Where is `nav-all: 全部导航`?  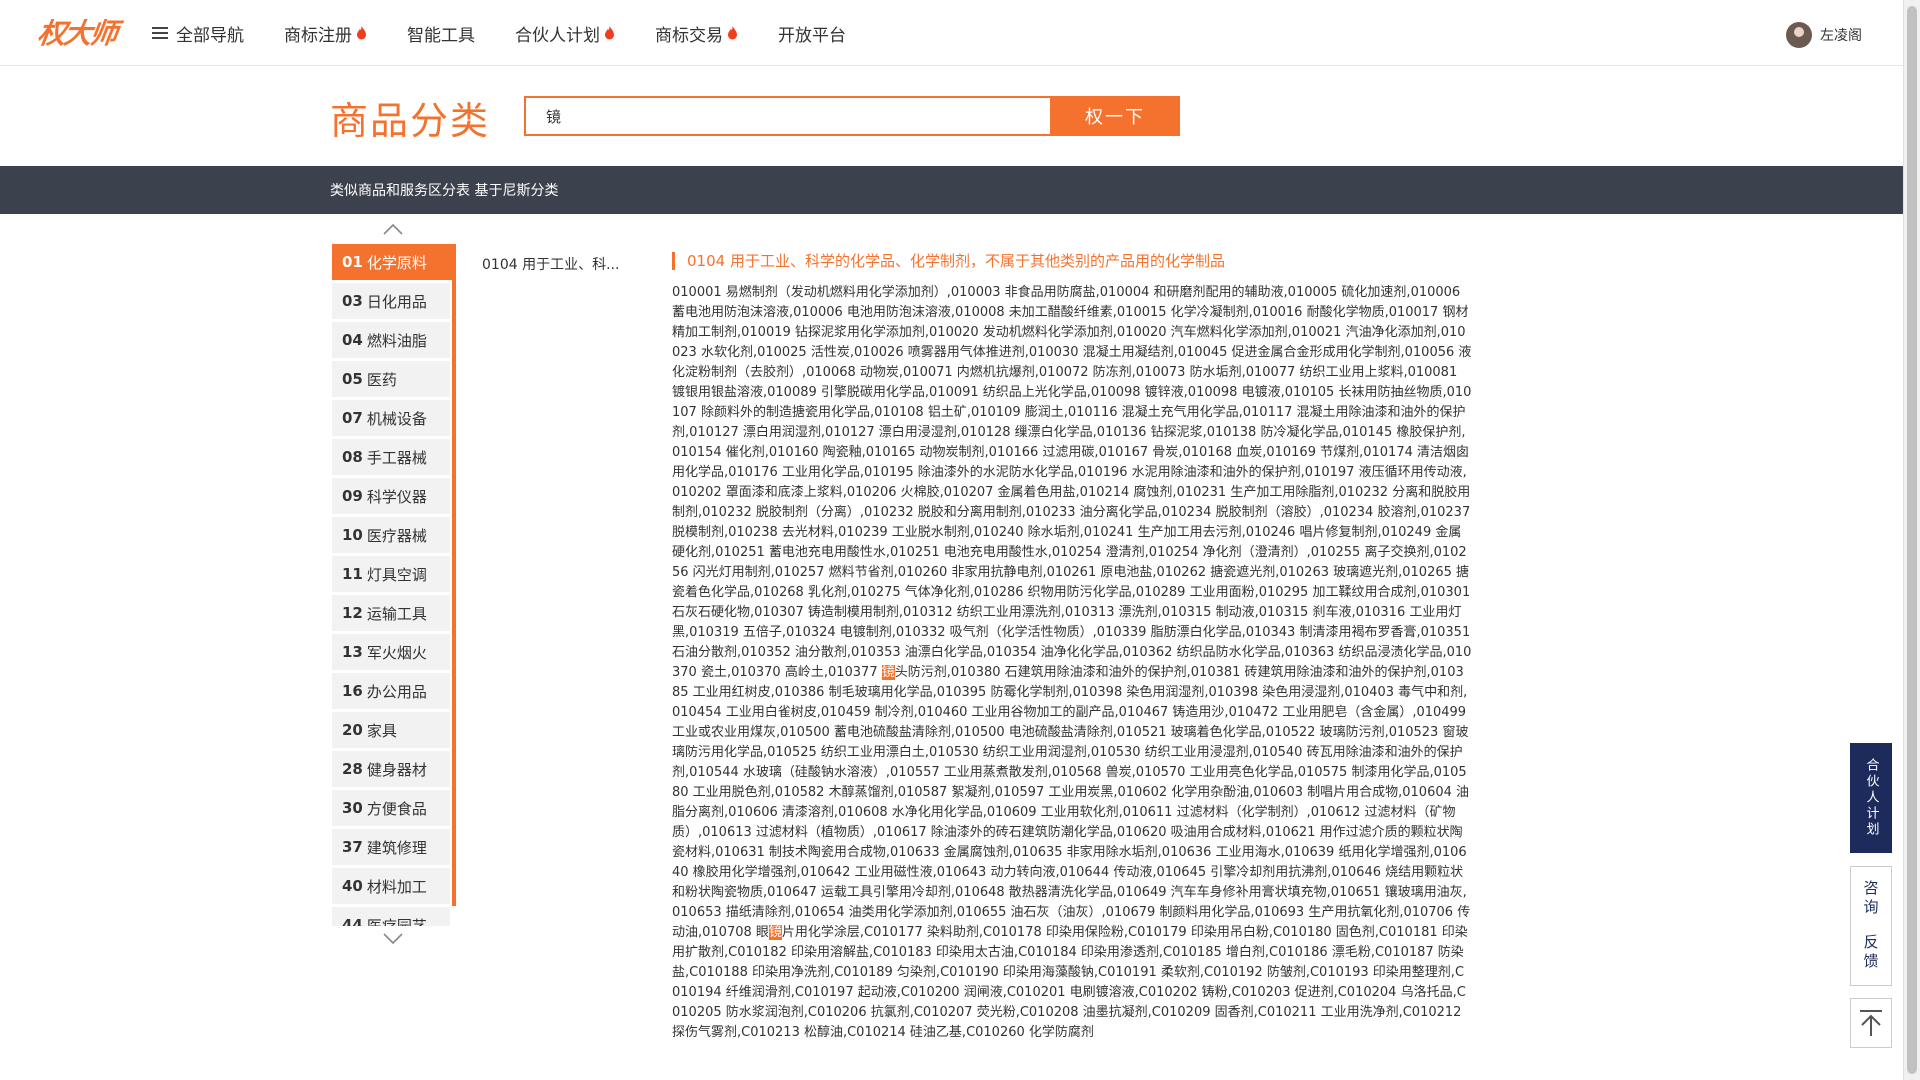
nav-all: 全部导航 is located at coordinates (198, 33).